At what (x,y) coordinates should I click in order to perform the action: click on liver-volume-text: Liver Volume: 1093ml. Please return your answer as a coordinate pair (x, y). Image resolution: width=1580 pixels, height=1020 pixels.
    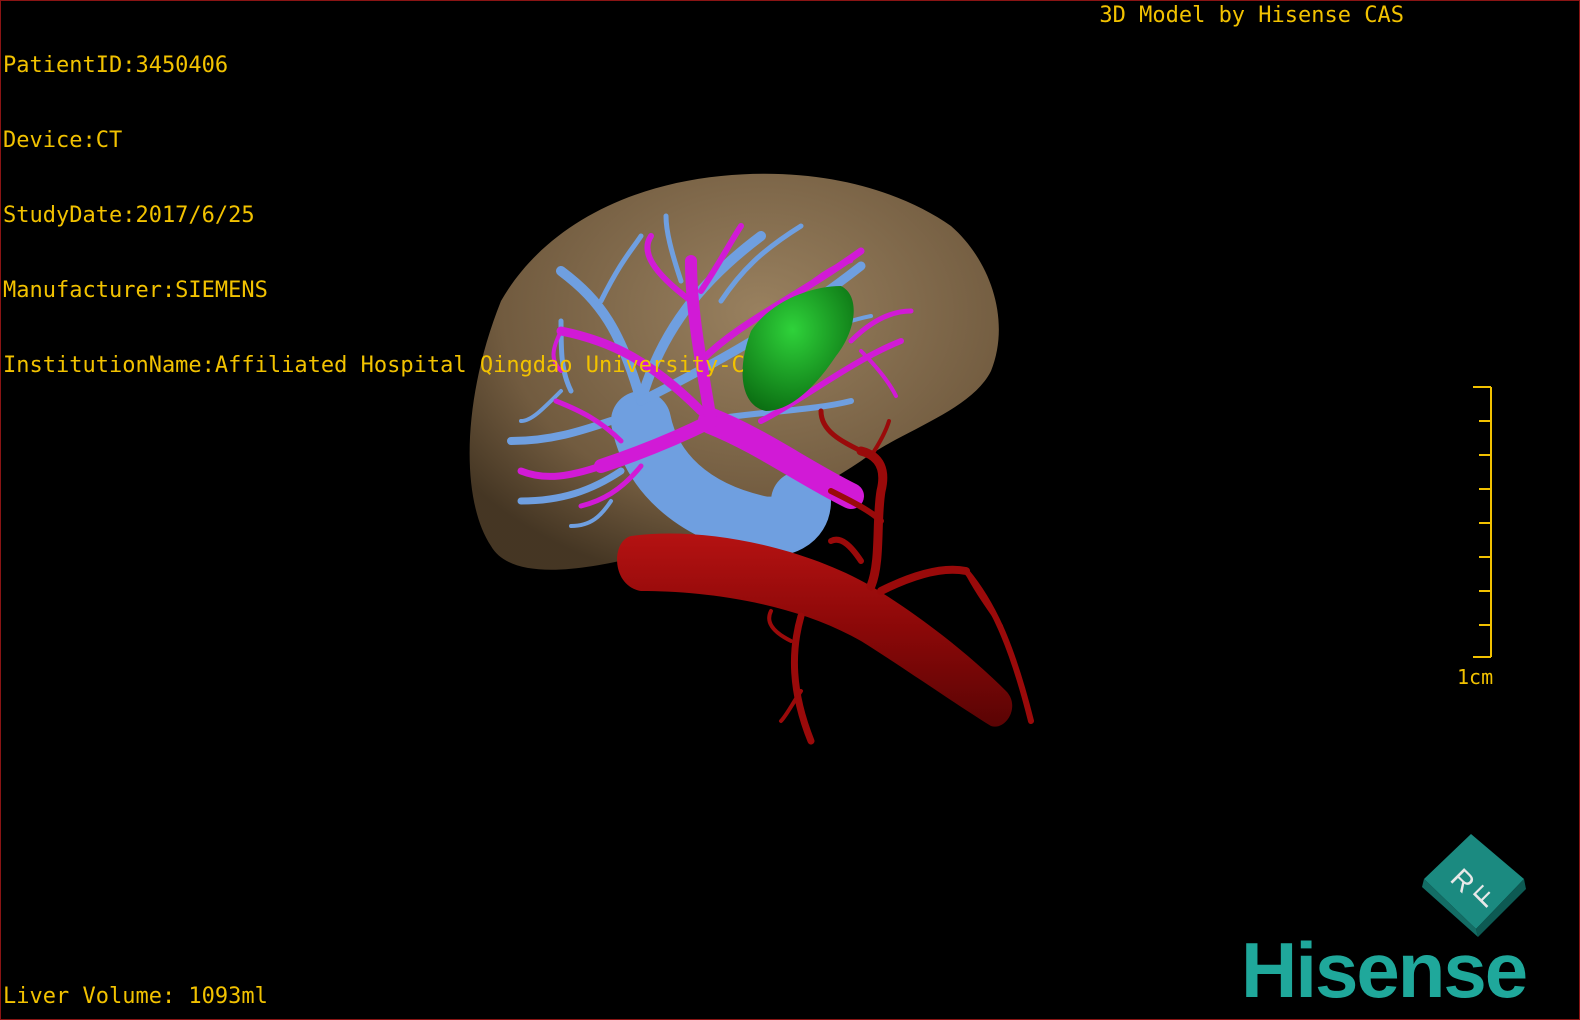
    Looking at the image, I should click on (135, 996).